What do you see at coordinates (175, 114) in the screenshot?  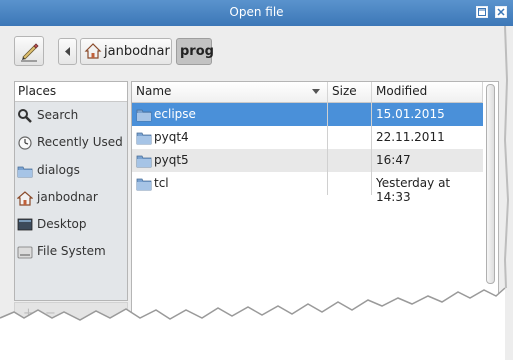 I see `file-name: eclipse` at bounding box center [175, 114].